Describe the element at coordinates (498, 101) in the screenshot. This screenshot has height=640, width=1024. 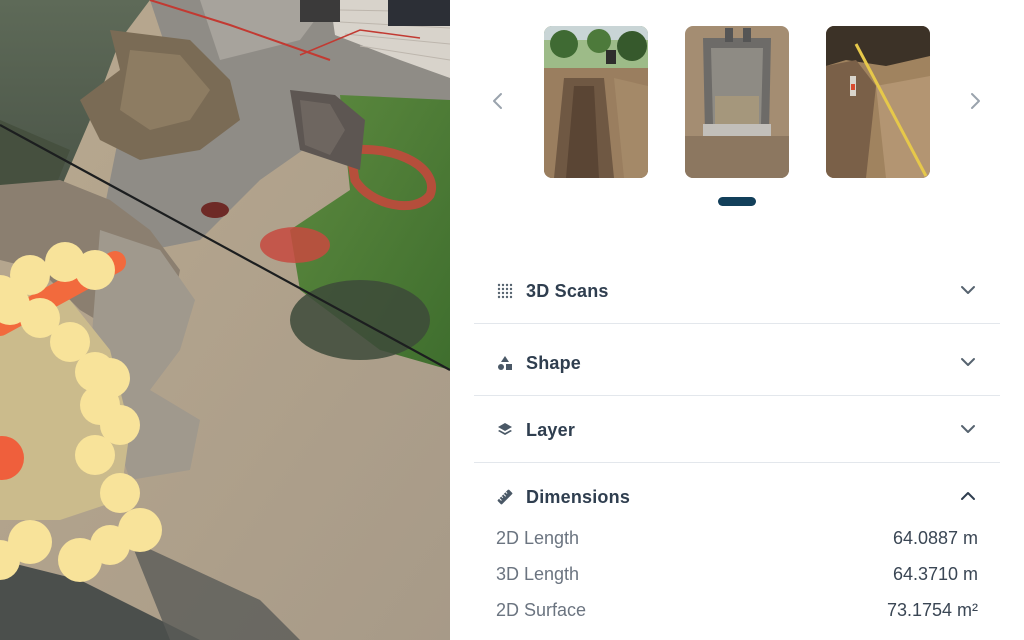
I see `chevron-left-icon` at that location.